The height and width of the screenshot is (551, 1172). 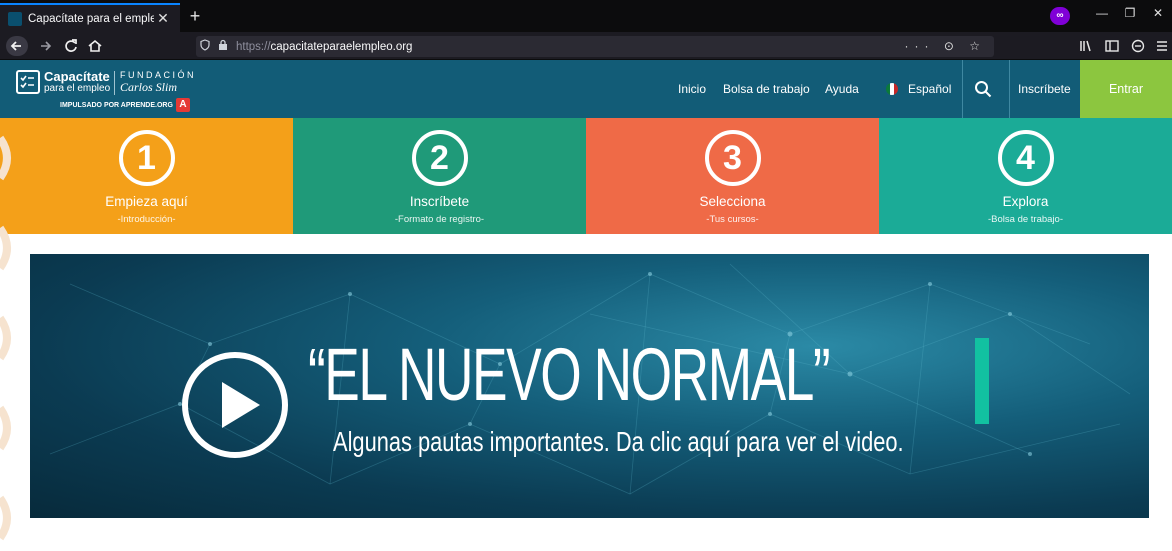 I want to click on step-subtitle: -Formato de registro-, so click(x=439, y=219).